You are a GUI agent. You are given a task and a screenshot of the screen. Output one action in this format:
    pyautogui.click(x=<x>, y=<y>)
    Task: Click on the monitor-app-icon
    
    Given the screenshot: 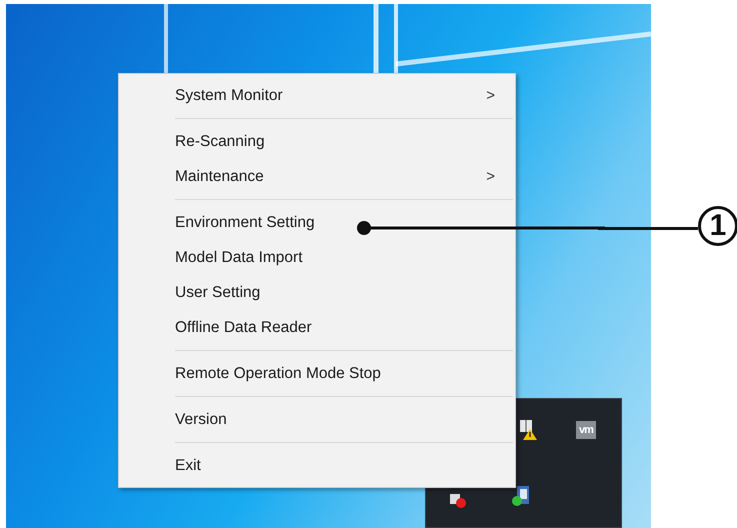 What is the action you would take?
    pyautogui.click(x=521, y=496)
    